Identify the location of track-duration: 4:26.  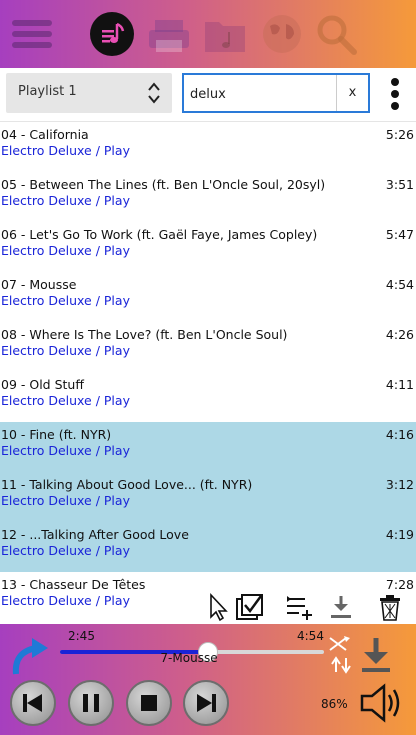
(399, 334).